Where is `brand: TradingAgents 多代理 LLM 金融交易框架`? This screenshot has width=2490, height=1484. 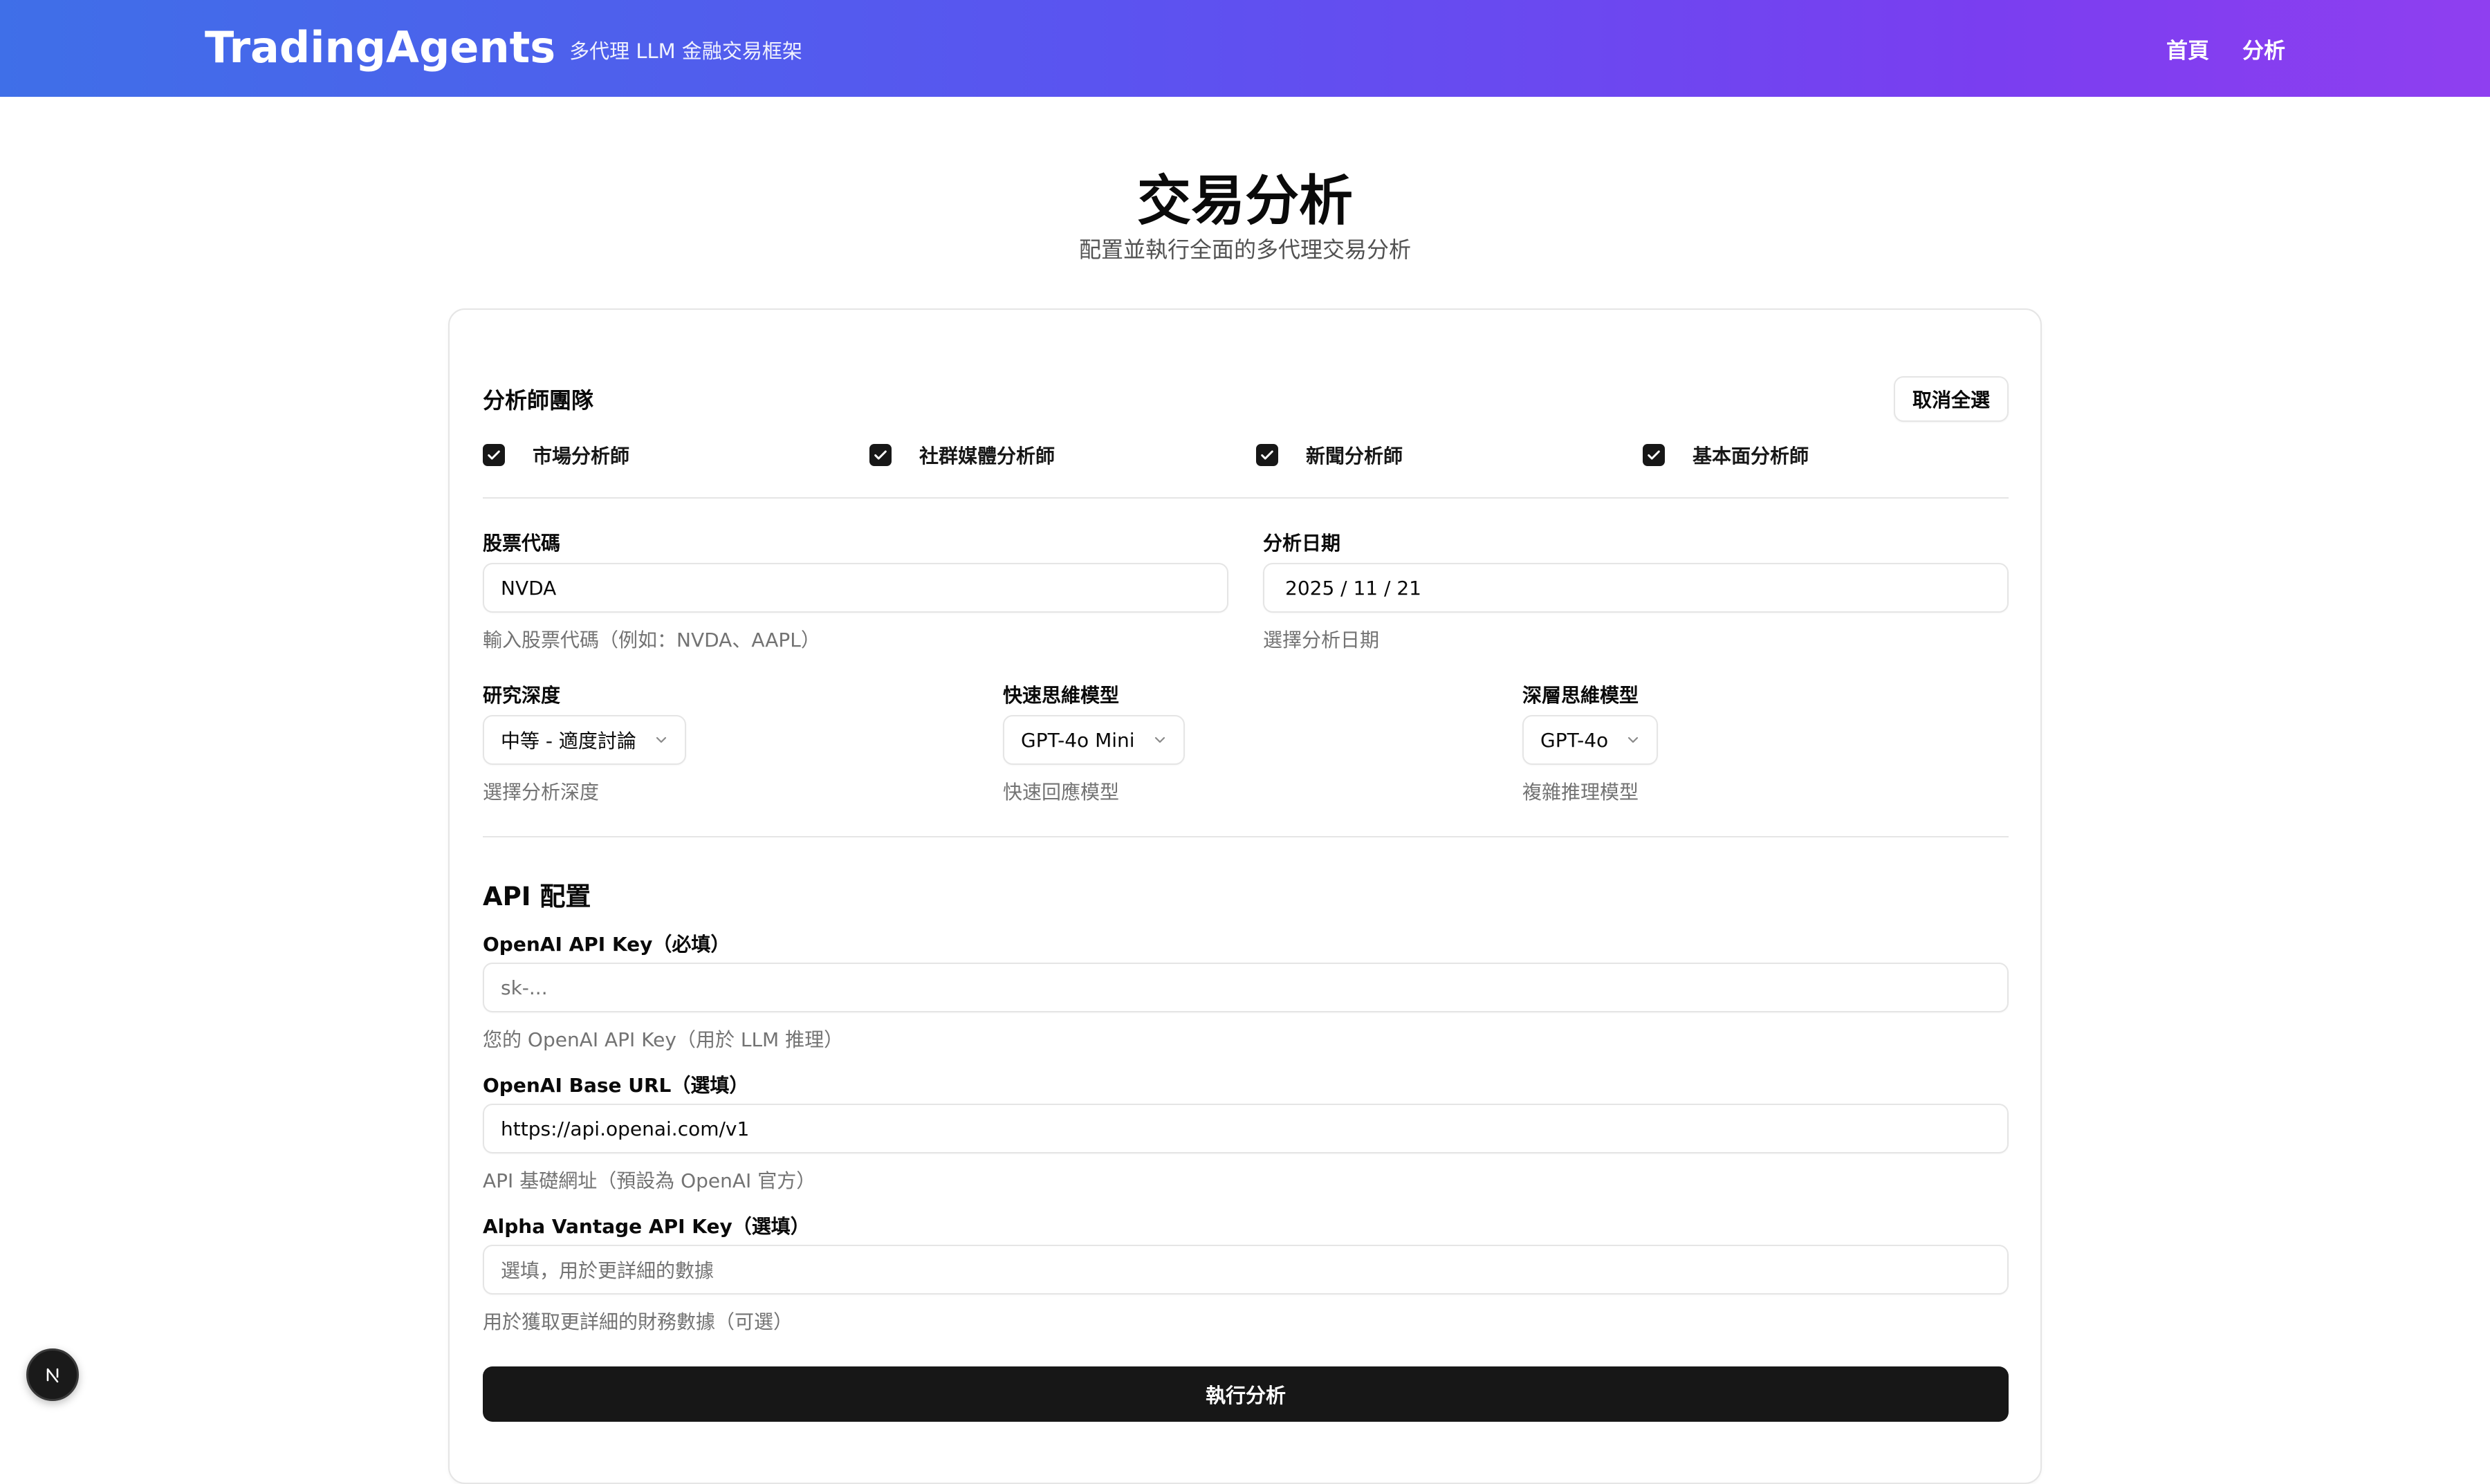 brand: TradingAgents 多代理 LLM 金融交易框架 is located at coordinates (503, 47).